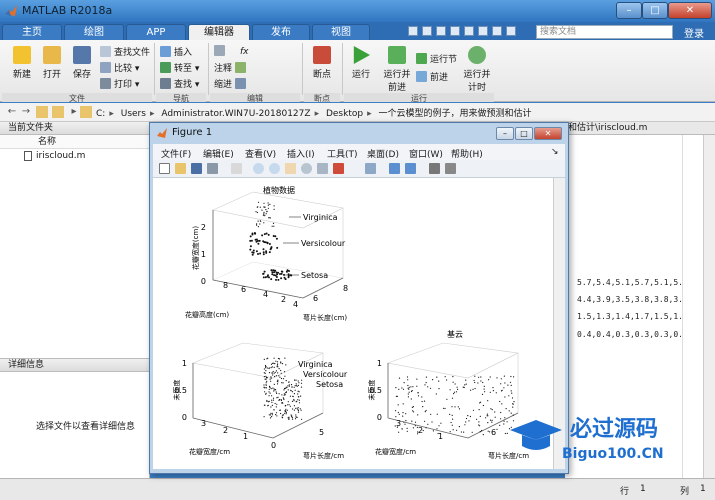  Describe the element at coordinates (164, 168) in the screenshot. I see `new-figure-icon` at that location.